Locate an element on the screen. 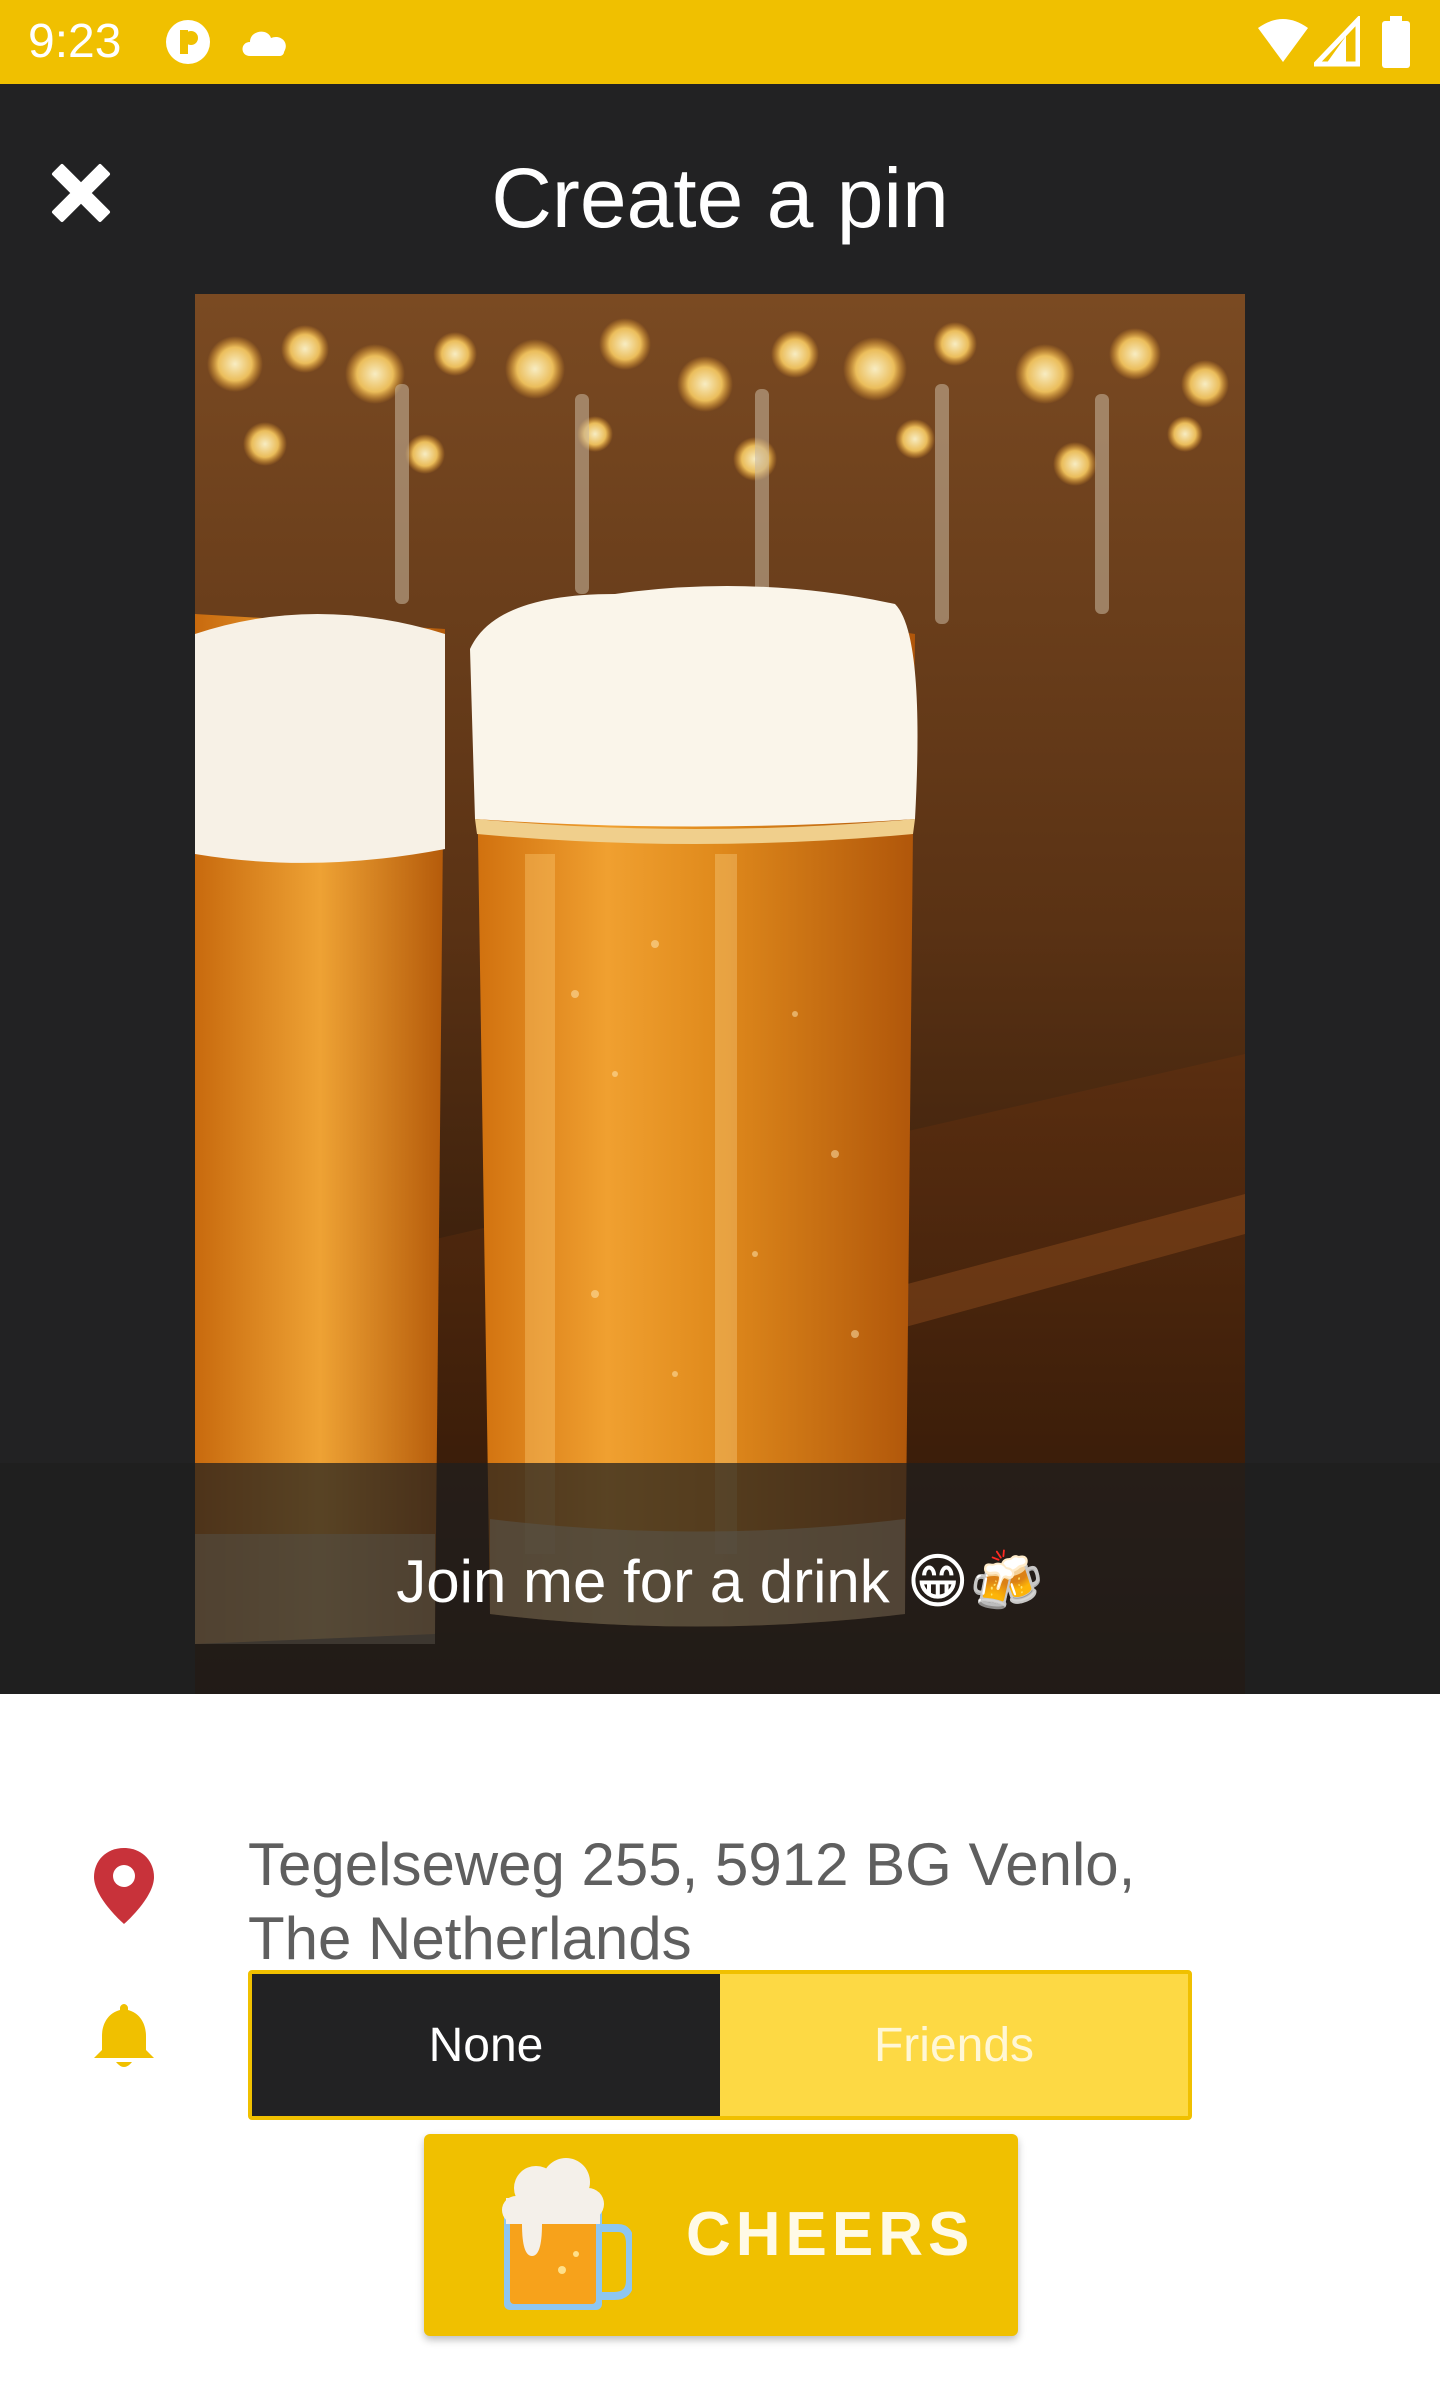  cloud-icon is located at coordinates (264, 43).